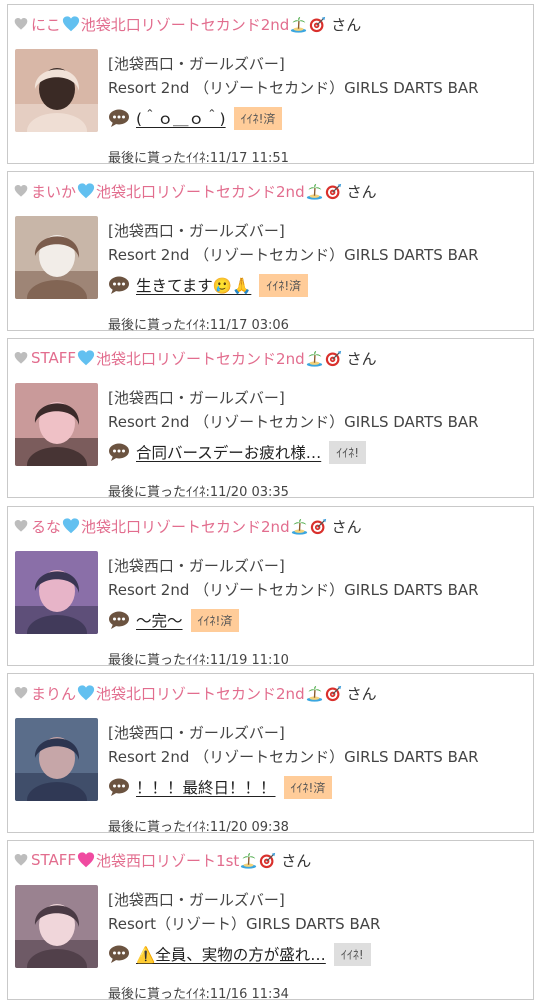 This screenshot has height=1002, width=541. What do you see at coordinates (181, 118) in the screenshot?
I see `message-link: (＾ｏ＿ｏ＾)` at bounding box center [181, 118].